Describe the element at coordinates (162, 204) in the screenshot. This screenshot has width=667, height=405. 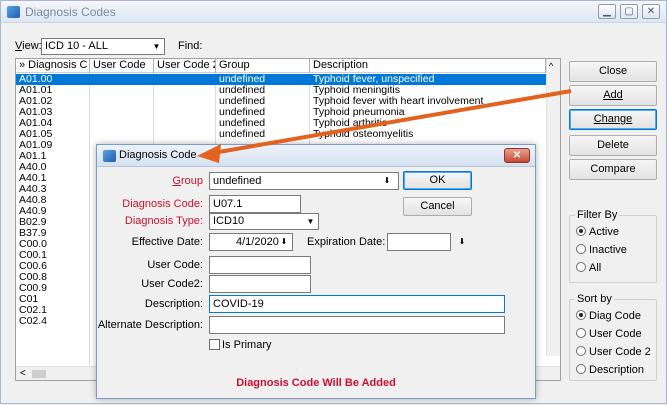
I see `diagnosis-code-label: Diagnosis Code:` at that location.